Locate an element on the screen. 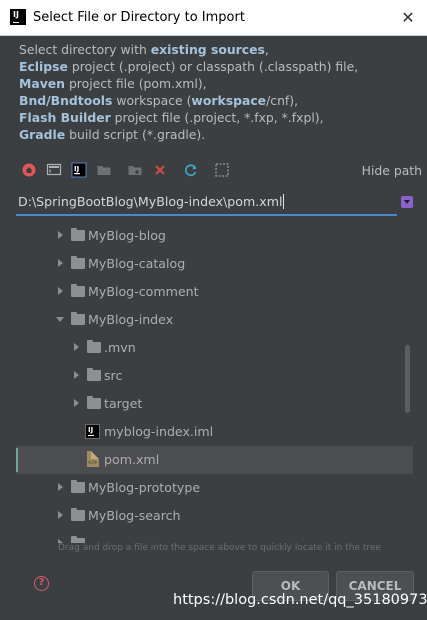 The image size is (427, 620). tree-row-myblog-index-iml: IJ myblog-index.iml is located at coordinates (214, 432).